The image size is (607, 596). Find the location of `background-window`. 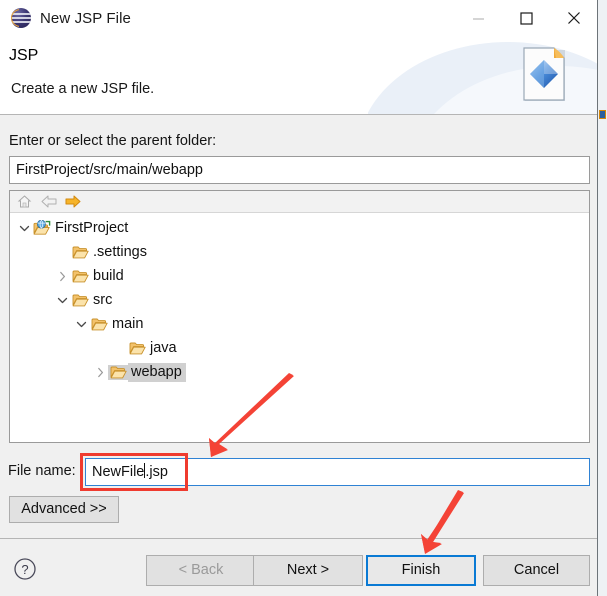

background-window is located at coordinates (602, 298).